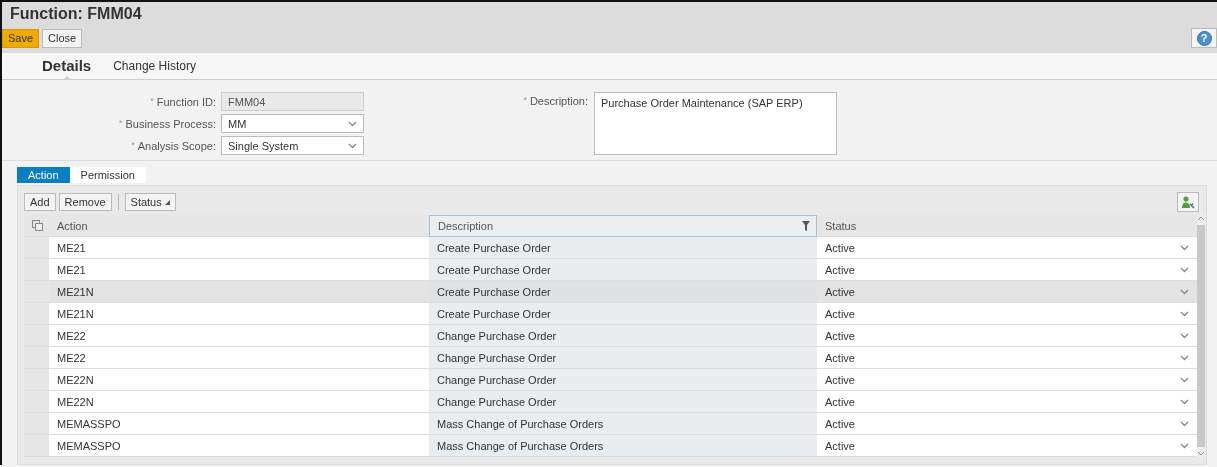 Image resolution: width=1217 pixels, height=467 pixels. Describe the element at coordinates (1201, 218) in the screenshot. I see `scroll-up-icon` at that location.